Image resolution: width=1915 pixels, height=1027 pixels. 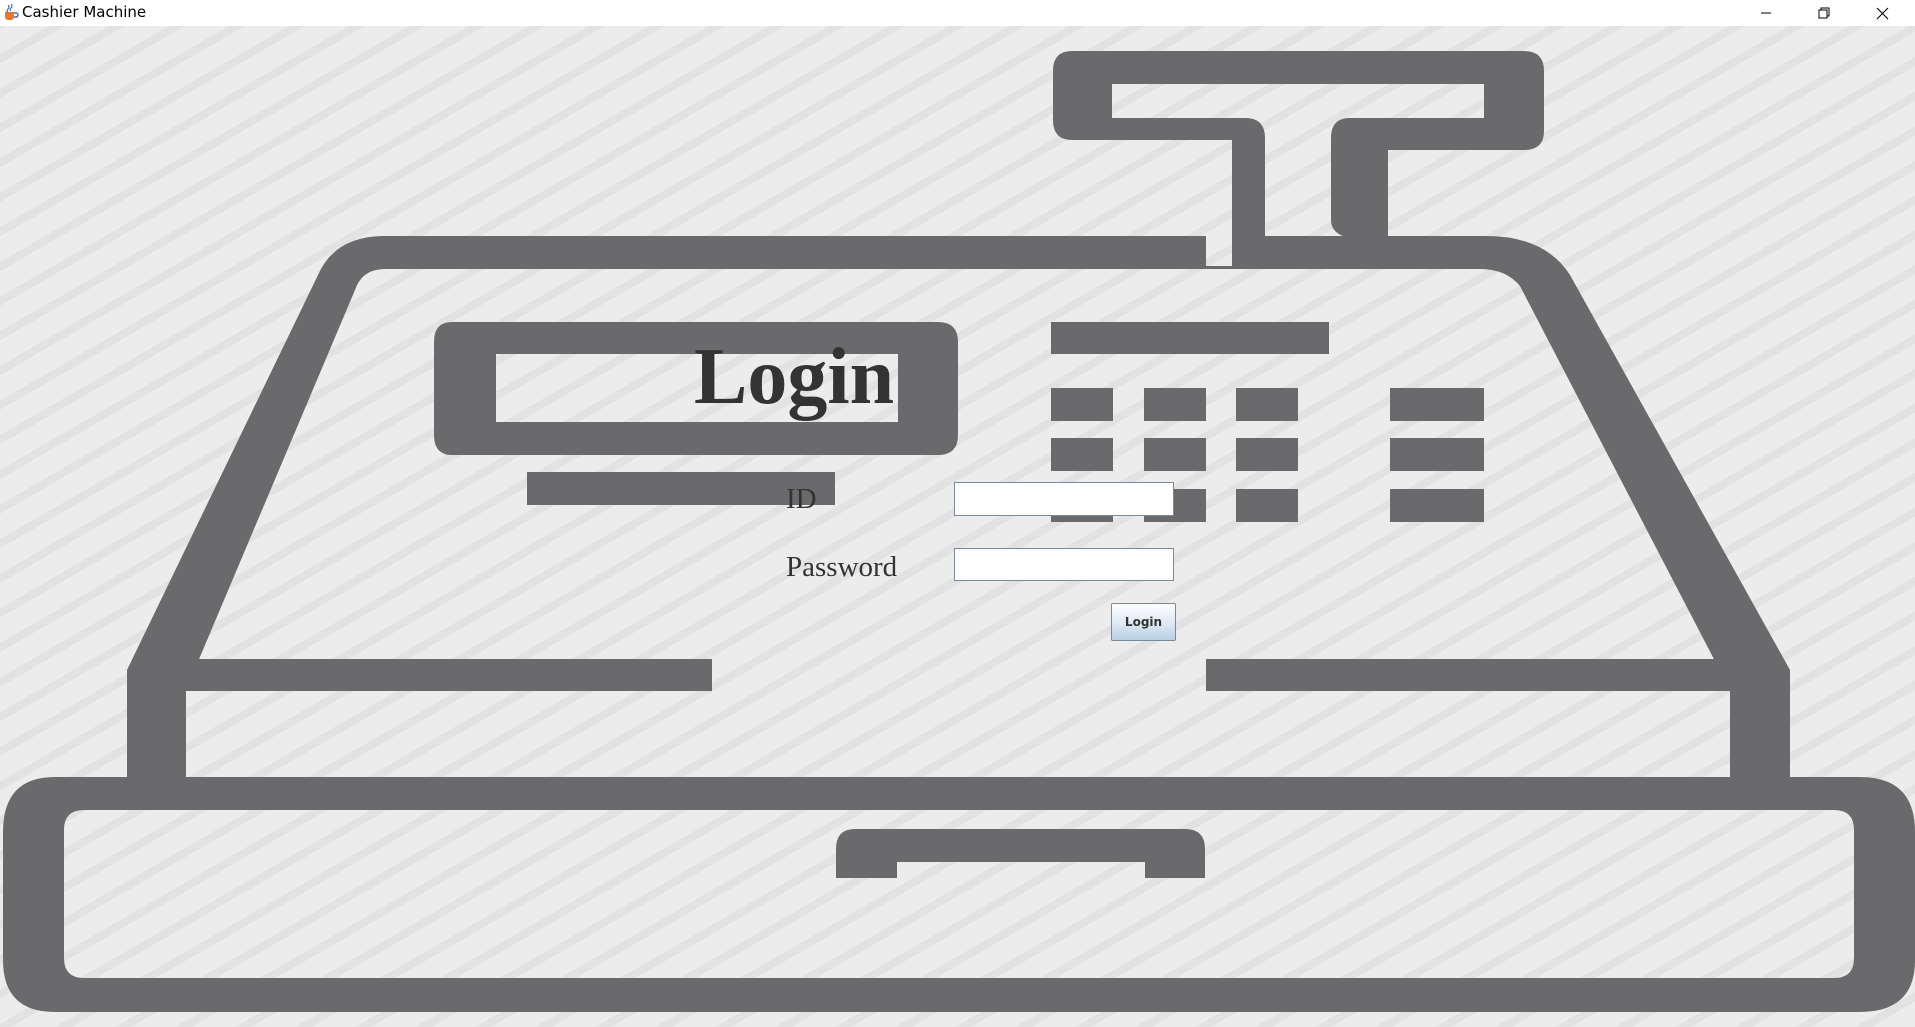 I want to click on minimize-button, so click(x=1766, y=13).